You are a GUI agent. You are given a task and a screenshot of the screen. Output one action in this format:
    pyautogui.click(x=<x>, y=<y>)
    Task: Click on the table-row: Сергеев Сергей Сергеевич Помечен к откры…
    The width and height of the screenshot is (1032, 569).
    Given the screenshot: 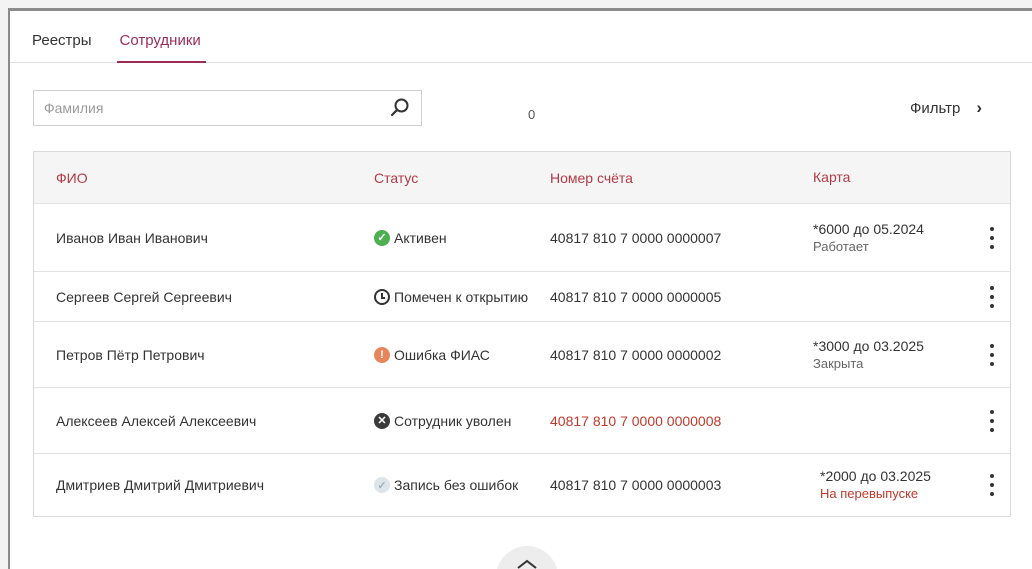 What is the action you would take?
    pyautogui.click(x=522, y=296)
    